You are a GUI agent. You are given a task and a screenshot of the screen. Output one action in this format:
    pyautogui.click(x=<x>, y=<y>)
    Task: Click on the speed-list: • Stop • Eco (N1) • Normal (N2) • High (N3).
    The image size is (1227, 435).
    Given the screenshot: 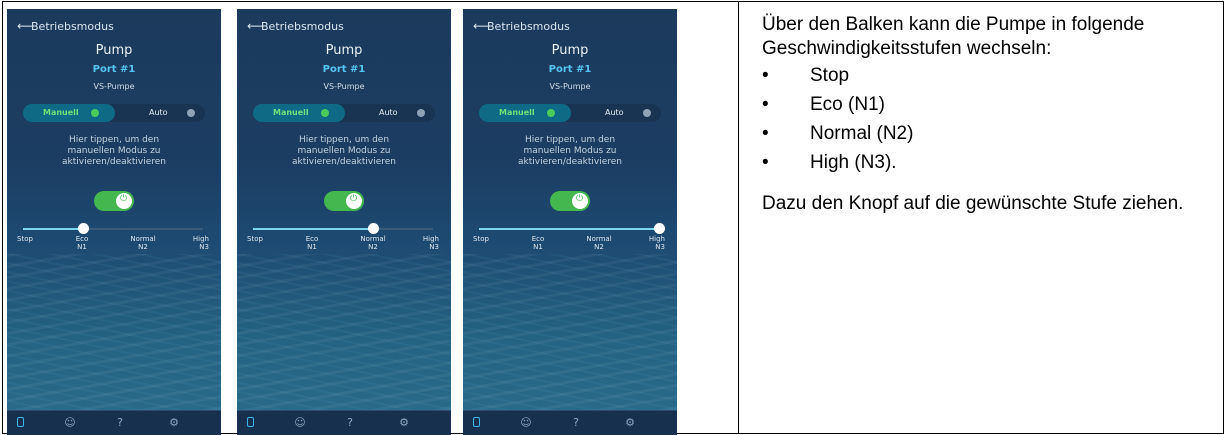 What is the action you would take?
    pyautogui.click(x=987, y=119)
    